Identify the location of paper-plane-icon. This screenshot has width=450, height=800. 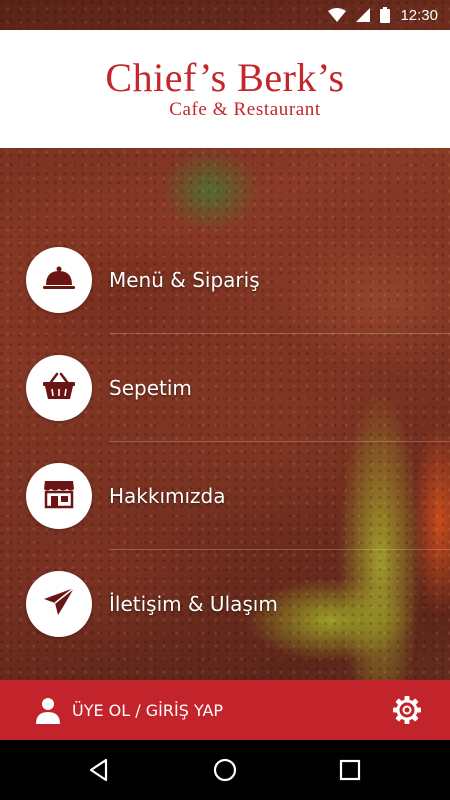
(59, 604).